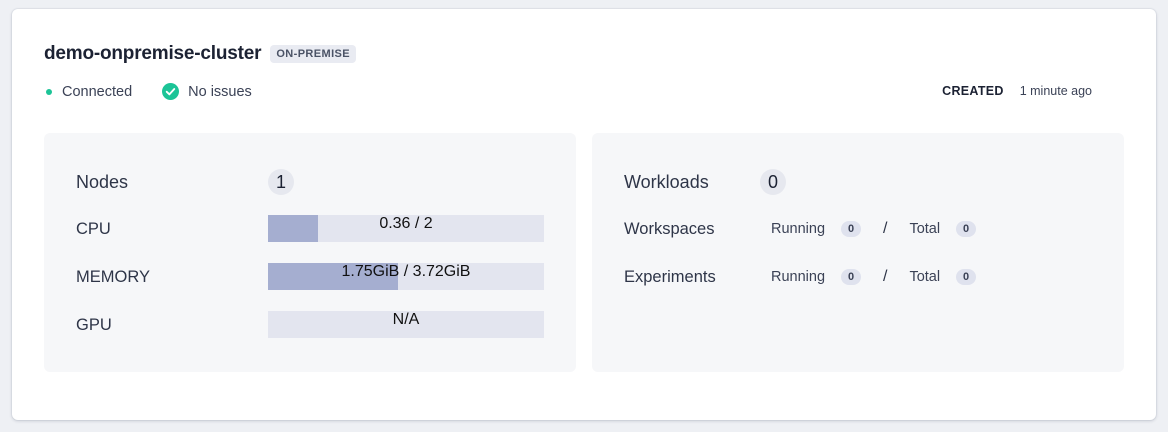 This screenshot has width=1168, height=432. I want to click on memory-usage-text: 1.75GiB / 3.72GiB, so click(406, 271).